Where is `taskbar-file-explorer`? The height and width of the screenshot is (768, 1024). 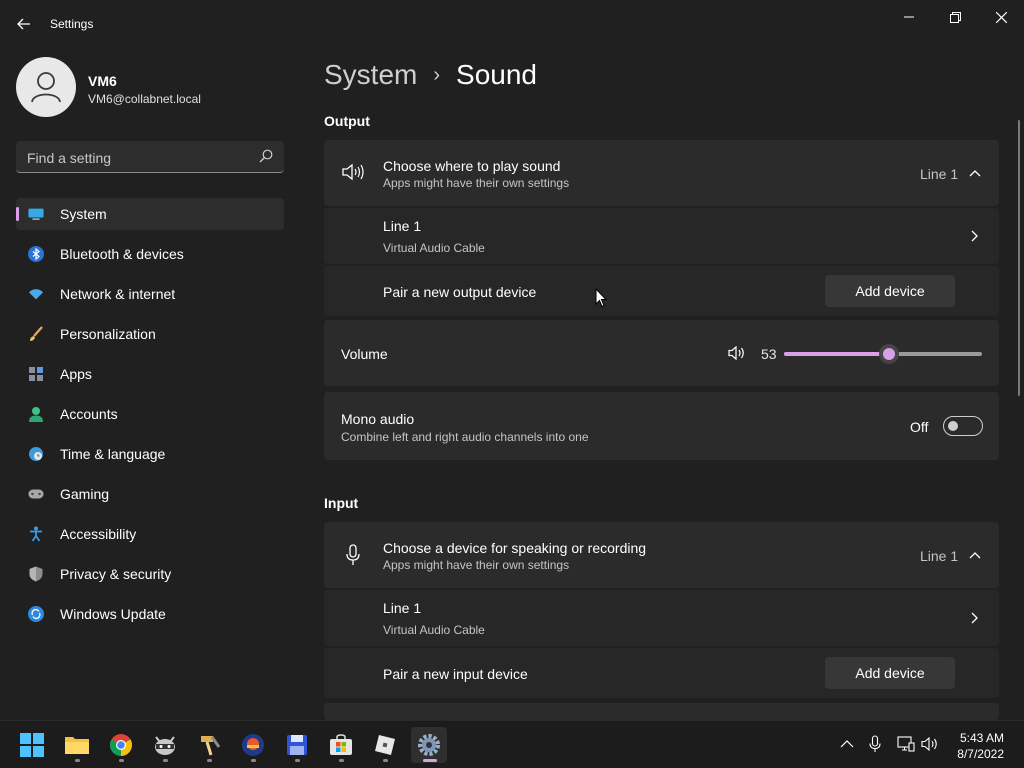 taskbar-file-explorer is located at coordinates (77, 745).